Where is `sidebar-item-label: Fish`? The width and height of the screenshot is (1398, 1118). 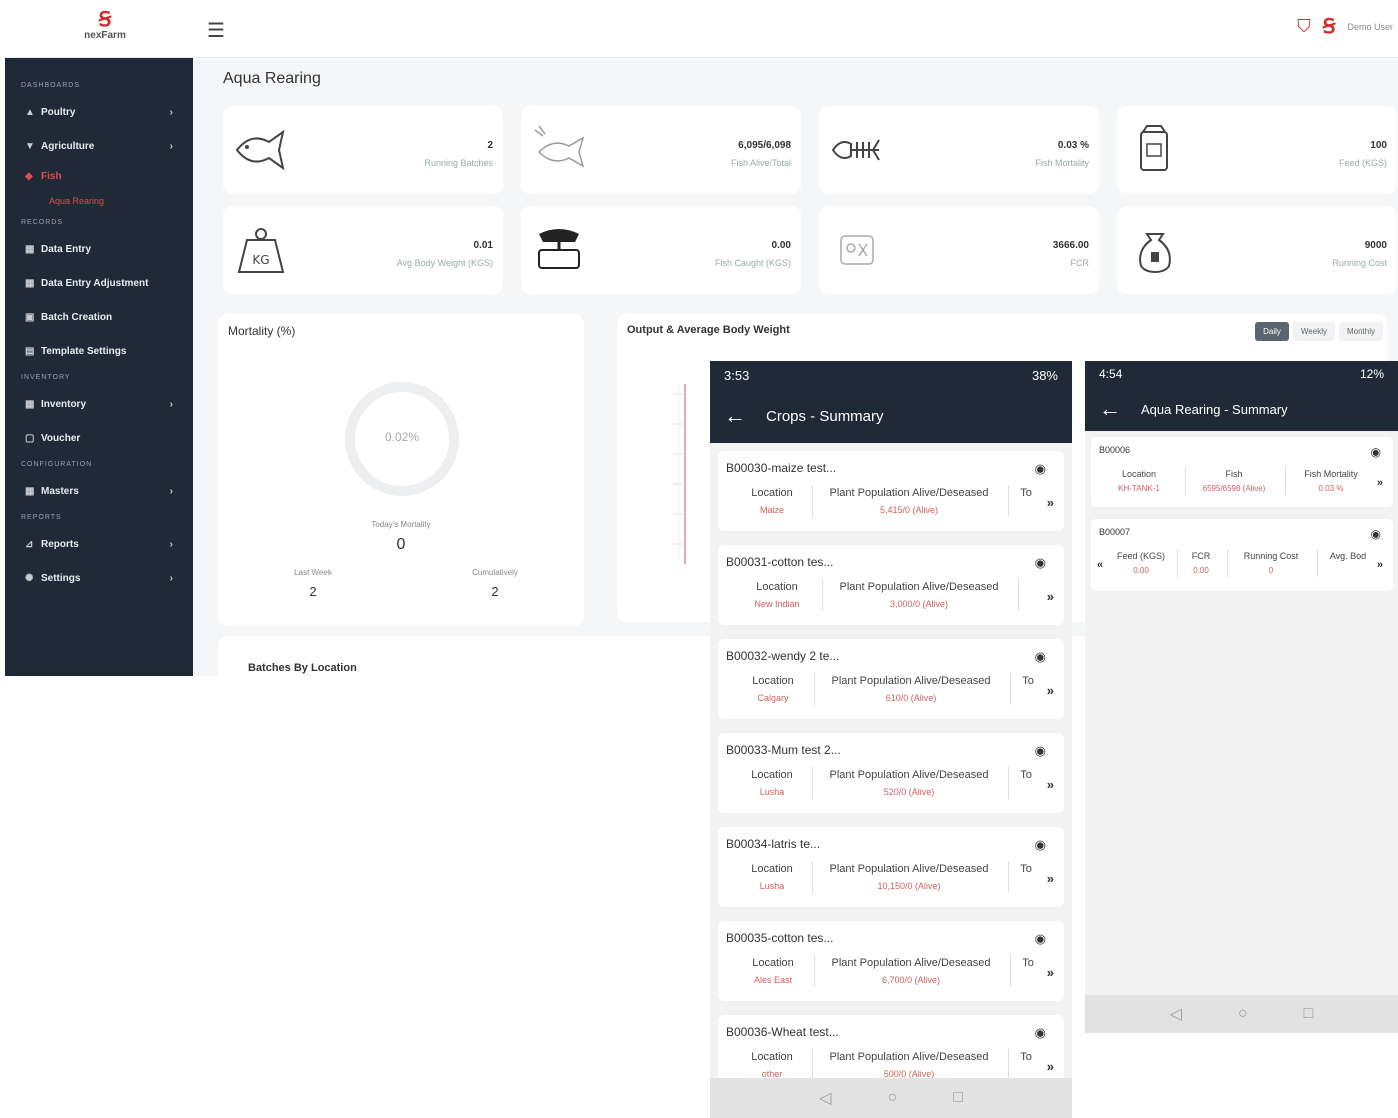 sidebar-item-label: Fish is located at coordinates (51, 176).